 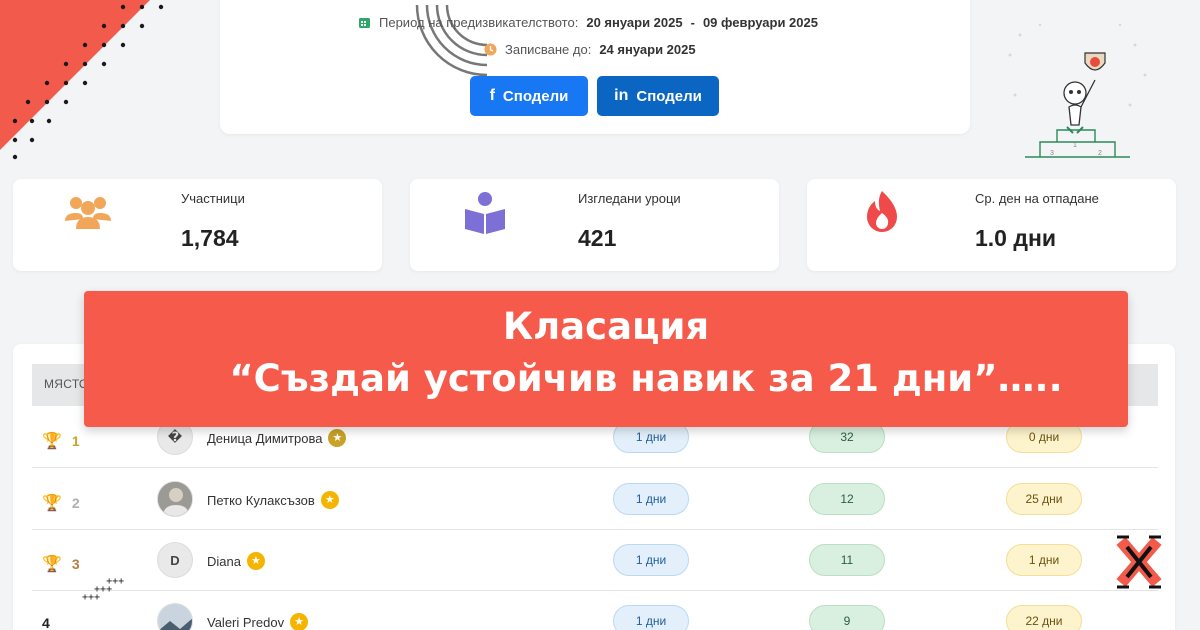 I want to click on place-cell: 🏆 2, so click(x=61, y=503).